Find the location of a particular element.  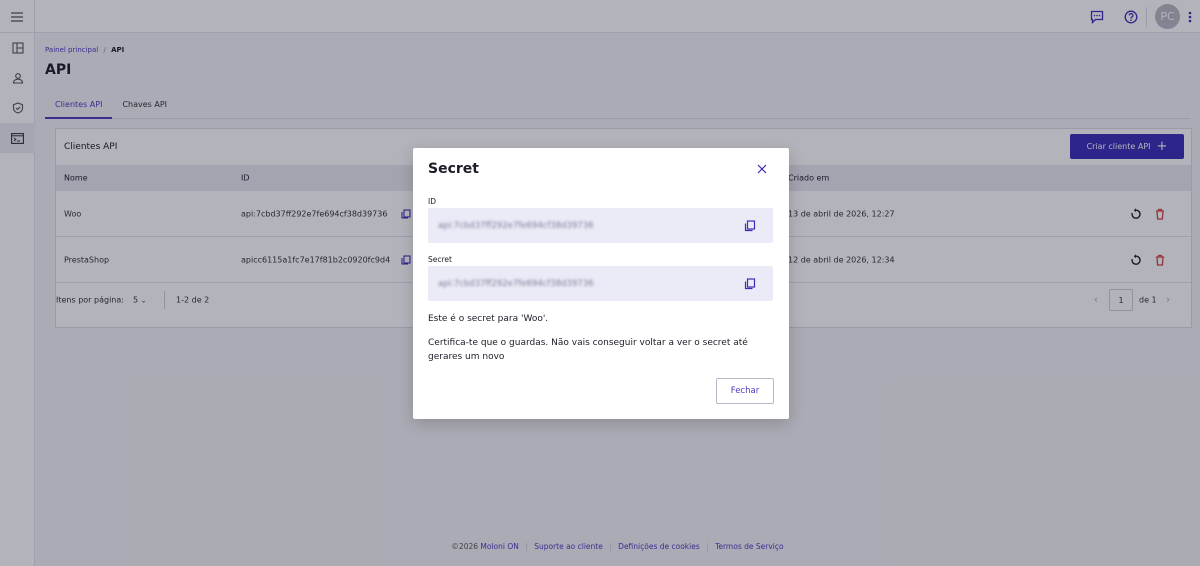

secret-label: Secret is located at coordinates (440, 259).